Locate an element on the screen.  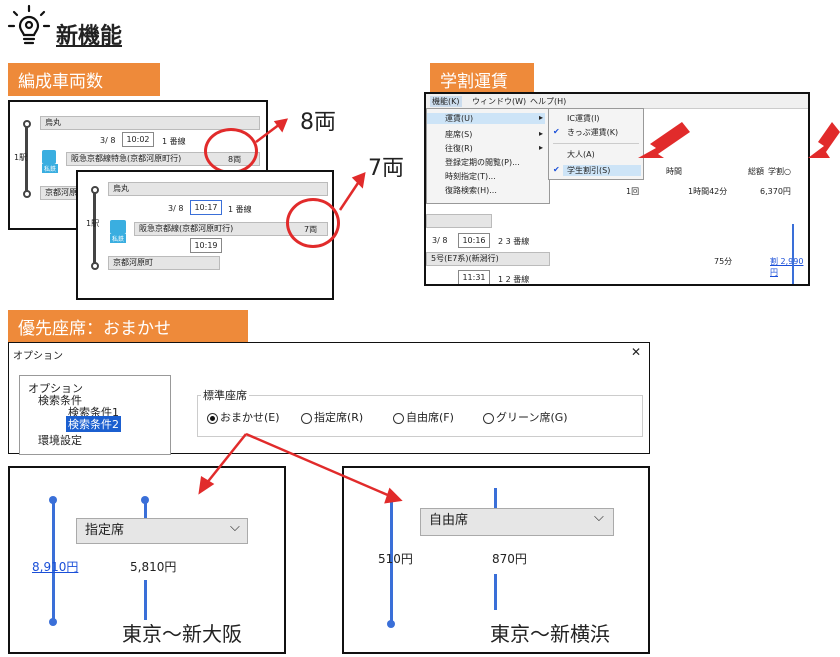
callout-back: 8両 is located at coordinates (318, 122).